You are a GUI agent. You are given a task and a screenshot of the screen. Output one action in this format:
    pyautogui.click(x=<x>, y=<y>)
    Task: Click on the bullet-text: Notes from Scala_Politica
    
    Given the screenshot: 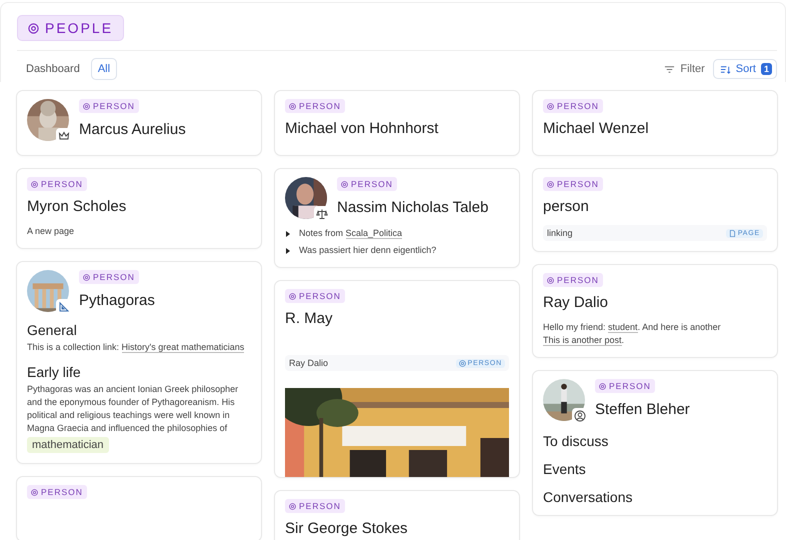 What is the action you would take?
    pyautogui.click(x=350, y=233)
    